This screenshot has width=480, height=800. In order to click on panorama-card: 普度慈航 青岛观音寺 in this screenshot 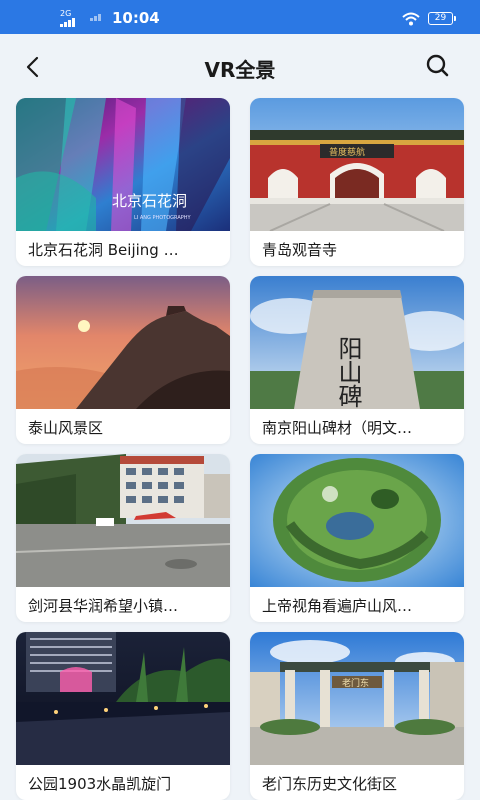, I will do `click(357, 182)`.